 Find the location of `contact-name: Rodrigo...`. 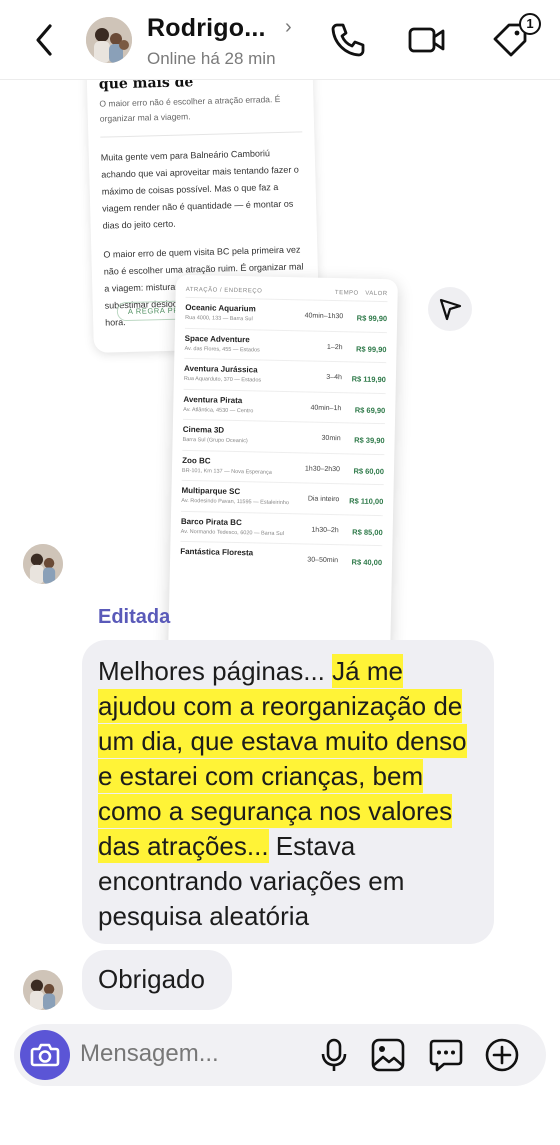

contact-name: Rodrigo... is located at coordinates (206, 28).